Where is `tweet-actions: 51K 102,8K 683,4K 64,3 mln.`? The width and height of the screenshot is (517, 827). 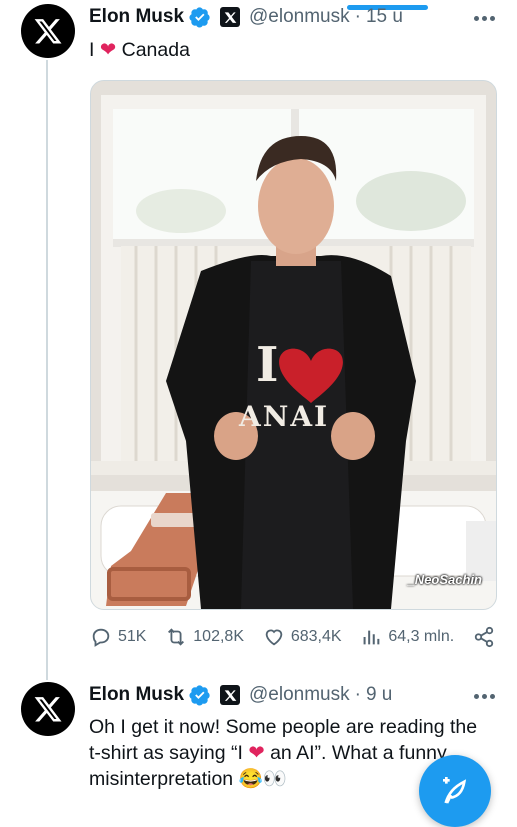
tweet-actions: 51K 102,8K 683,4K 64,3 mln. is located at coordinates (292, 637).